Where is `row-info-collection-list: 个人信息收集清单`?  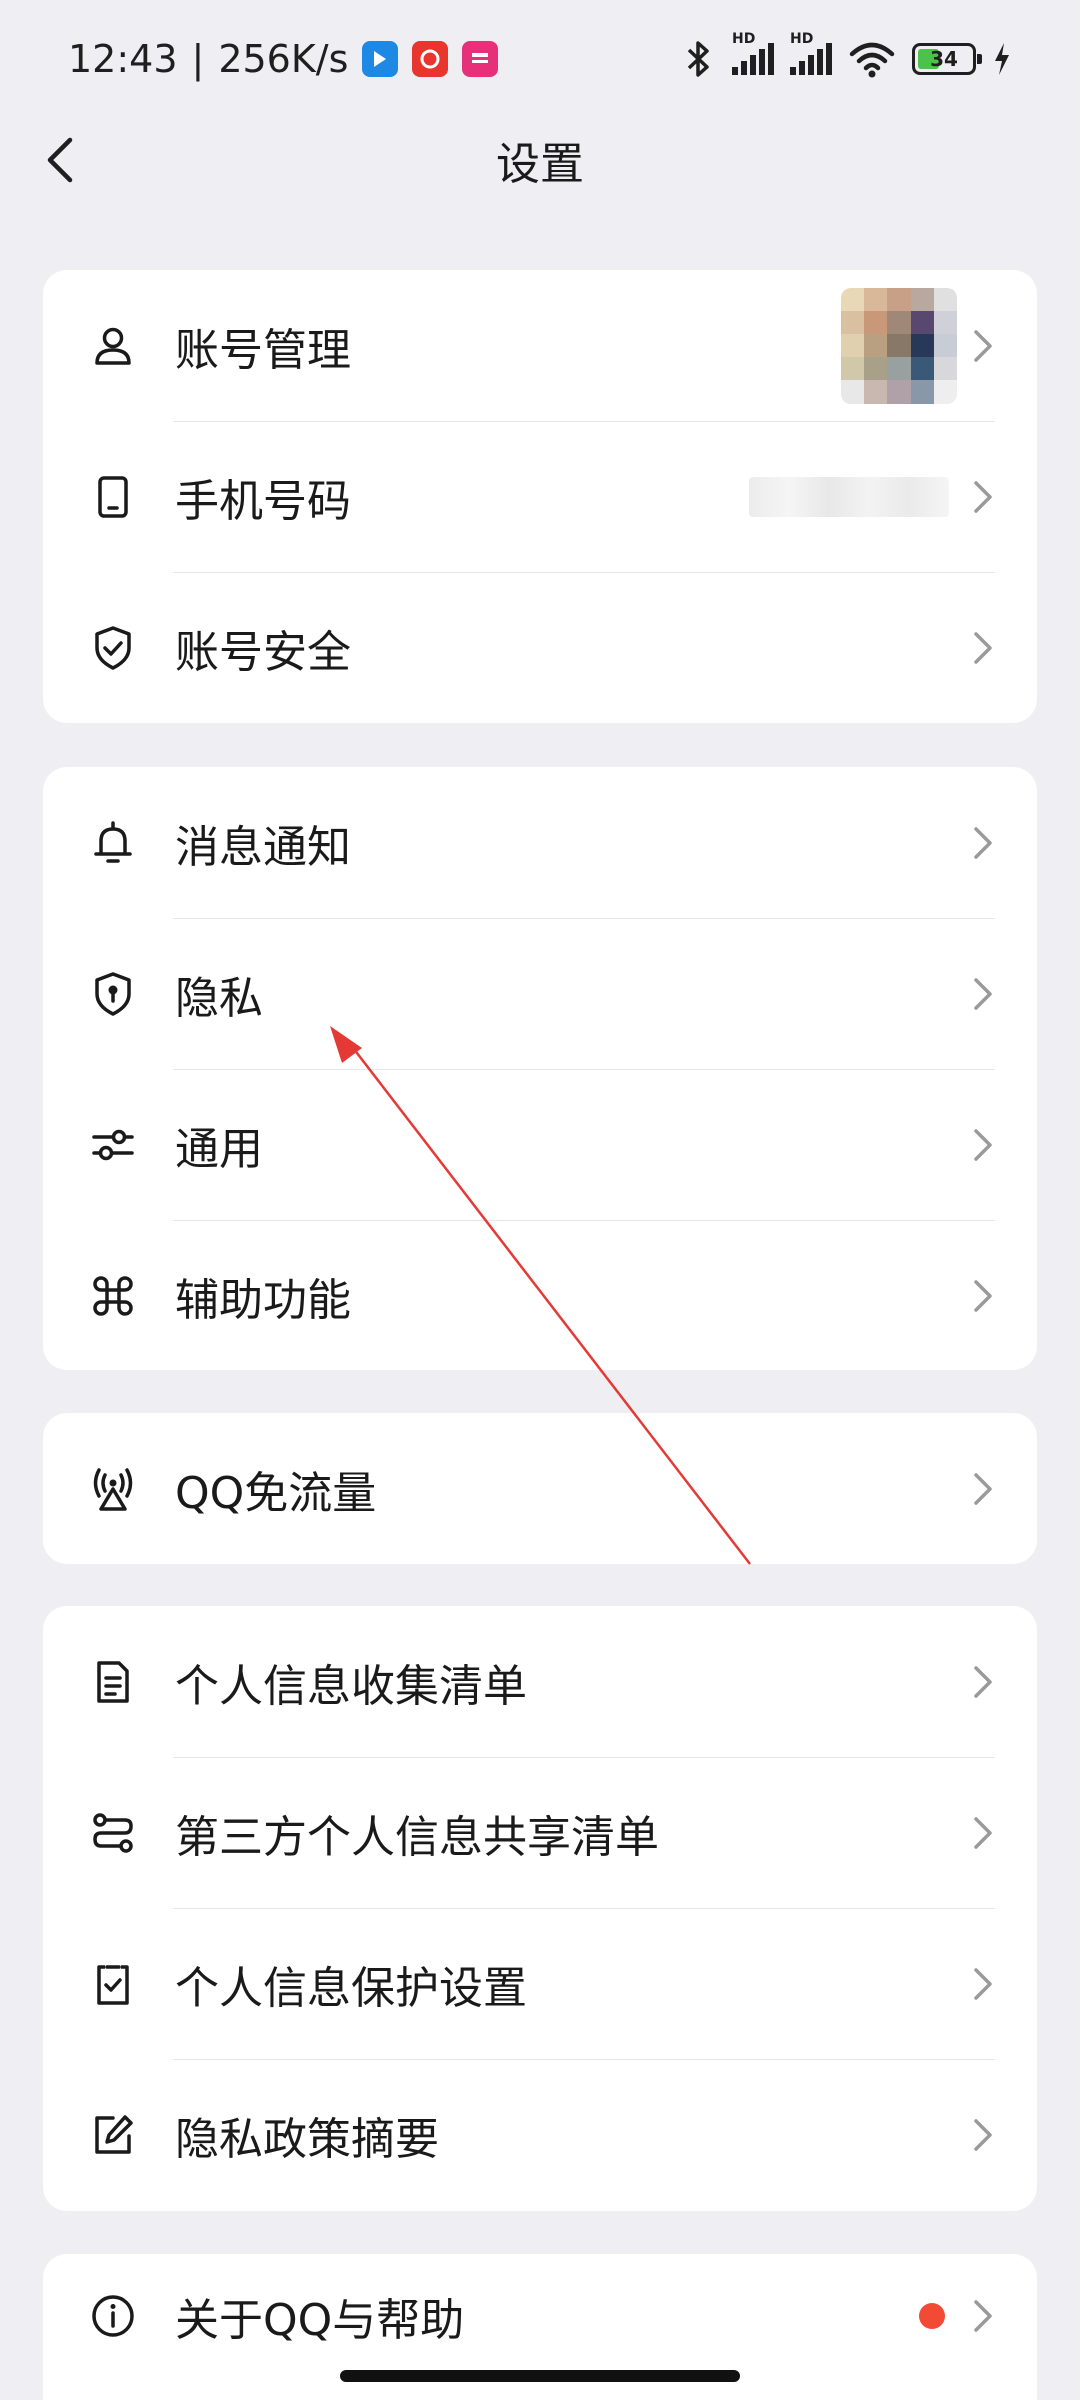 row-info-collection-list: 个人信息收集清单 is located at coordinates (540, 1681).